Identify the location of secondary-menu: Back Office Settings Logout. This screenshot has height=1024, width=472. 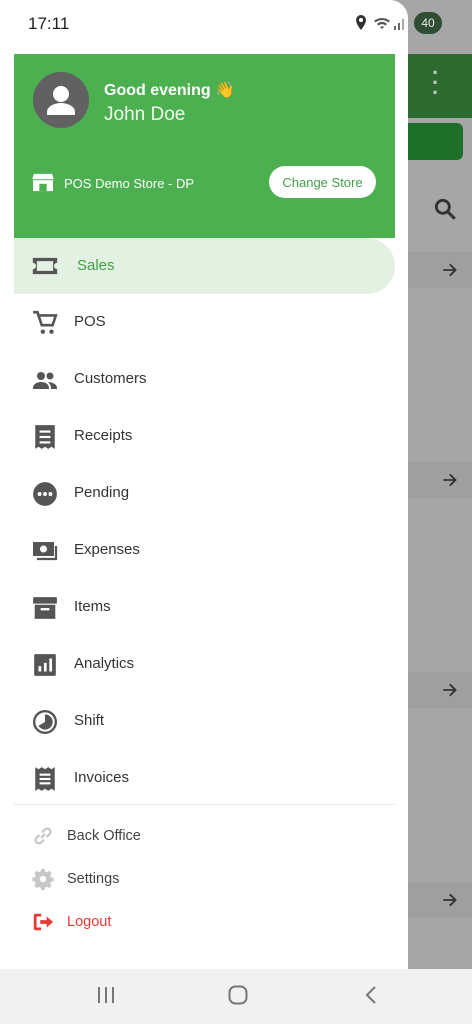
(204, 879).